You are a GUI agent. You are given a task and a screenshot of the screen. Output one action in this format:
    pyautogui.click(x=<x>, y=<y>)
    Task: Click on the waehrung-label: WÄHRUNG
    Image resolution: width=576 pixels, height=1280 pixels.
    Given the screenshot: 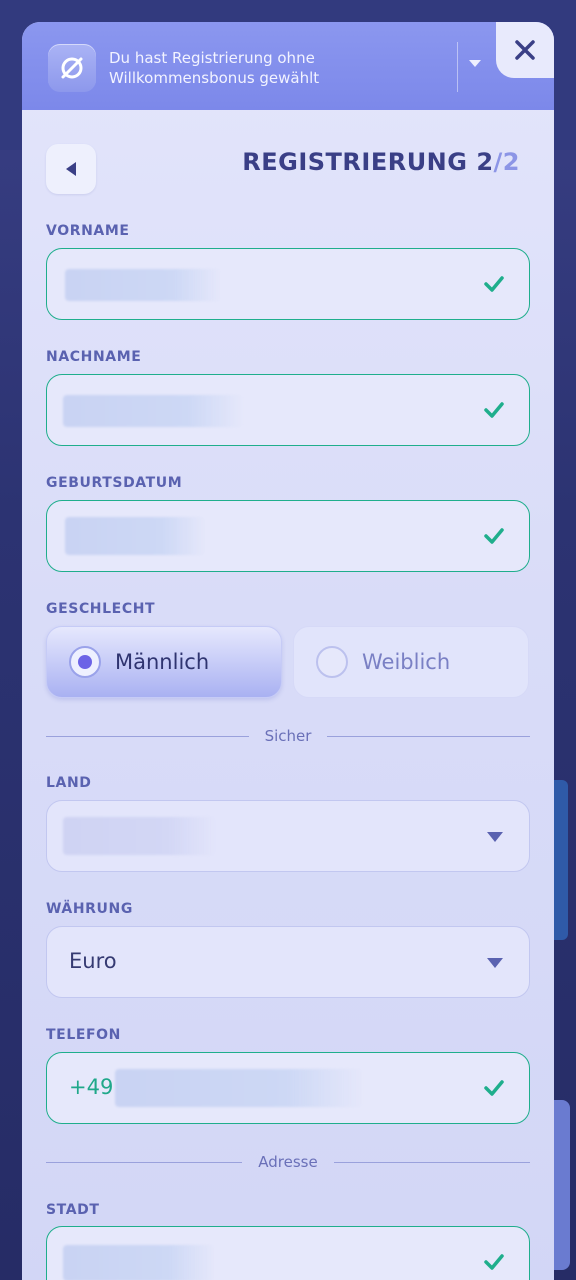 What is the action you would take?
    pyautogui.click(x=89, y=909)
    